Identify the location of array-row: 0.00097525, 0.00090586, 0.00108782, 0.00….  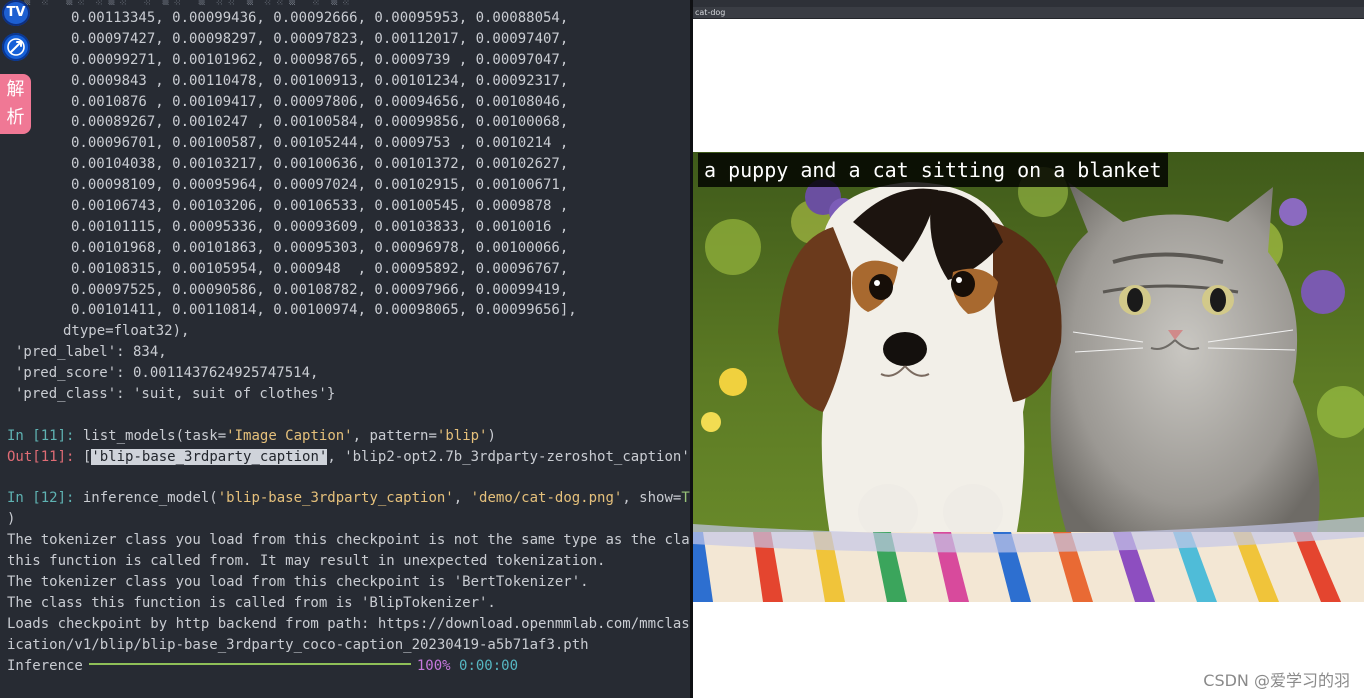
(320, 289).